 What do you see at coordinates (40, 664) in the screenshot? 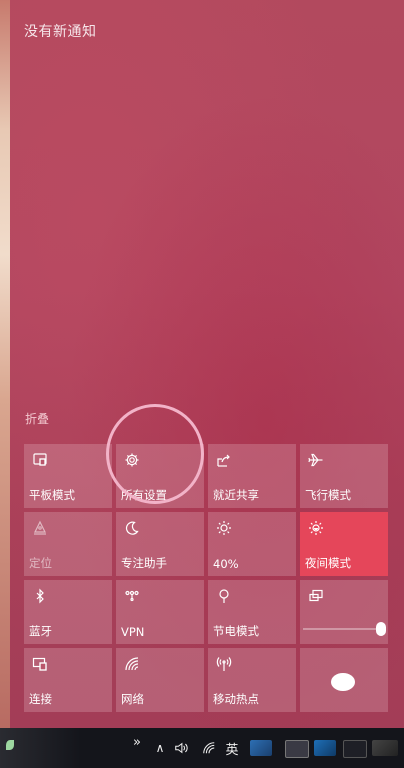
I see `connect-icon` at bounding box center [40, 664].